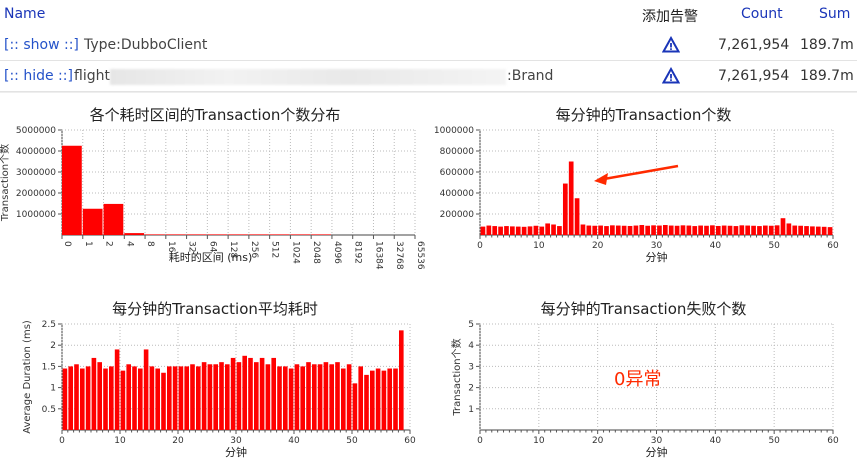  Describe the element at coordinates (378, 255) in the screenshot. I see `x-tick-label: 16384` at that location.